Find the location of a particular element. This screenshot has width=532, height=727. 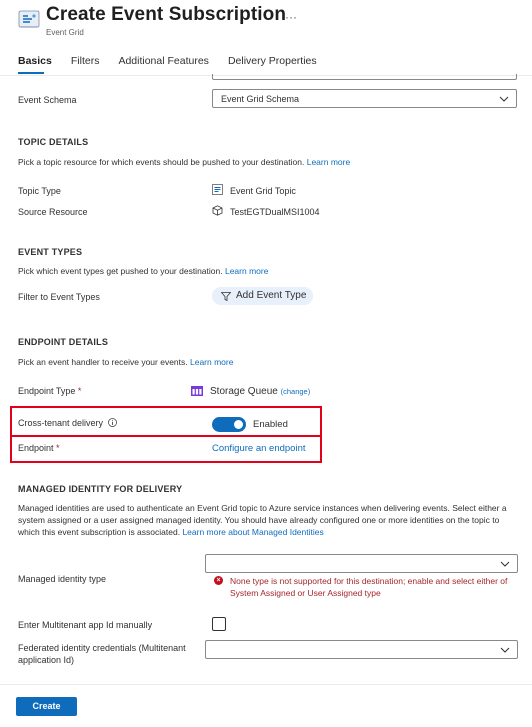

event-types-title: EVENT TYPES is located at coordinates (50, 252).